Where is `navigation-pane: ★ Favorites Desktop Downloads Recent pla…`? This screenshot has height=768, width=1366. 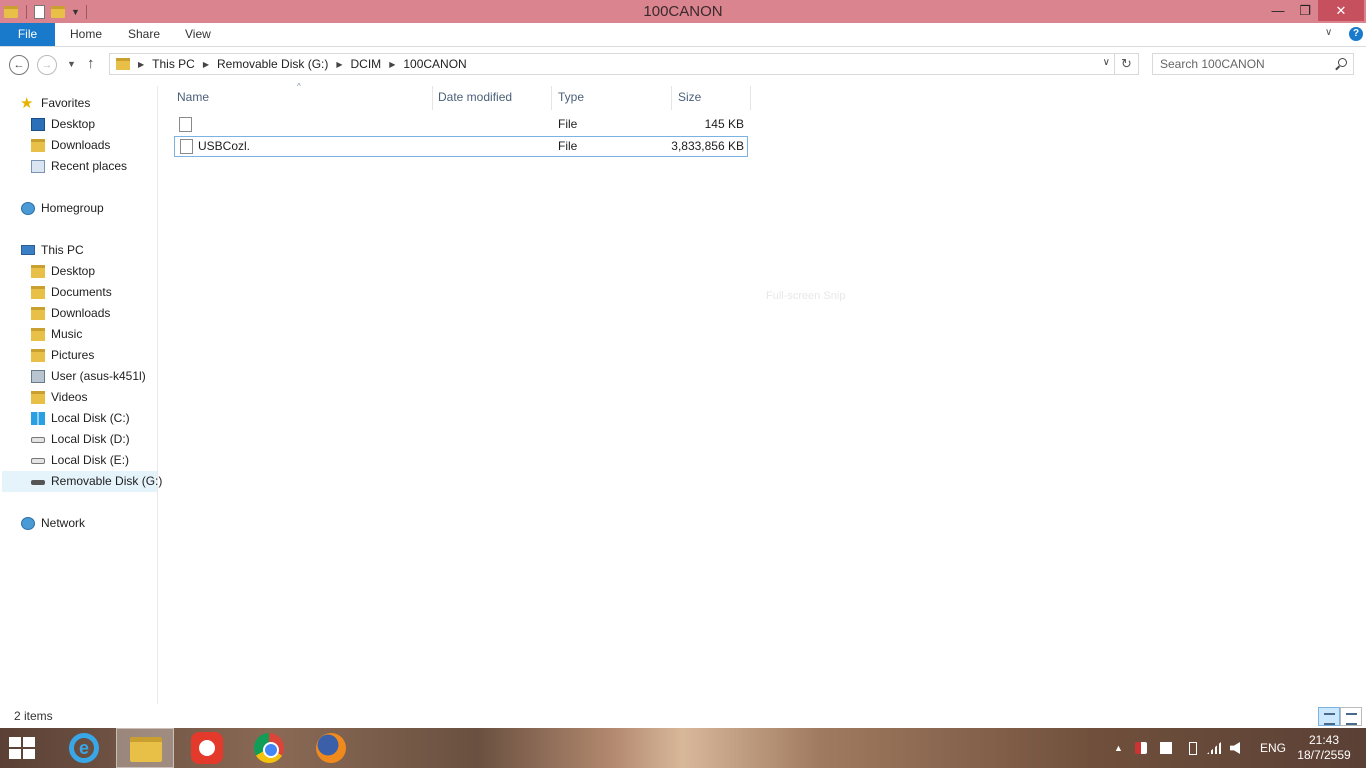
navigation-pane: ★ Favorites Desktop Downloads Recent pla… is located at coordinates (81, 395).